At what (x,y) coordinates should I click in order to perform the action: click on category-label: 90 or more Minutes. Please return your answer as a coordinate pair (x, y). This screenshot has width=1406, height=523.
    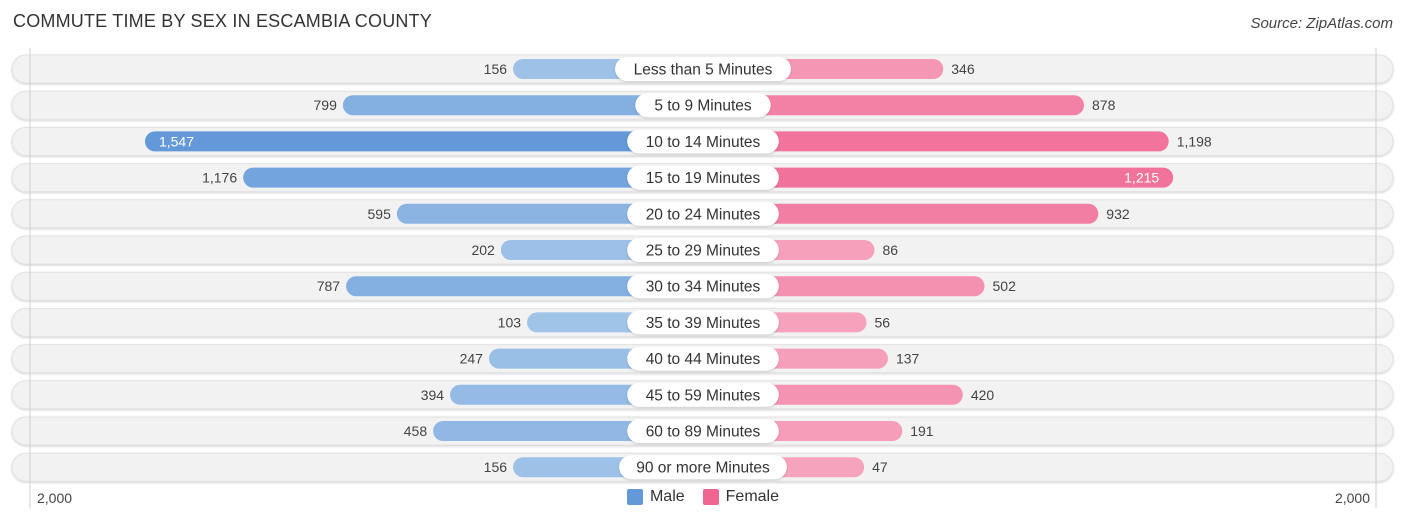
    Looking at the image, I should click on (703, 468).